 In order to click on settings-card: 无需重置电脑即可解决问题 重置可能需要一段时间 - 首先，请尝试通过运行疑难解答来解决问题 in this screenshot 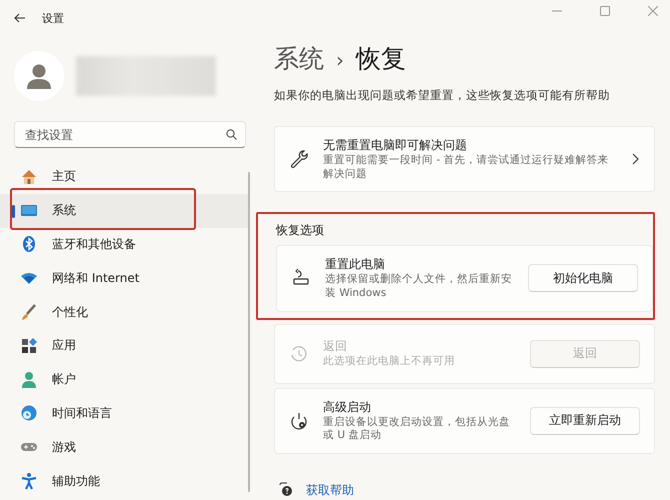, I will do `click(464, 159)`.